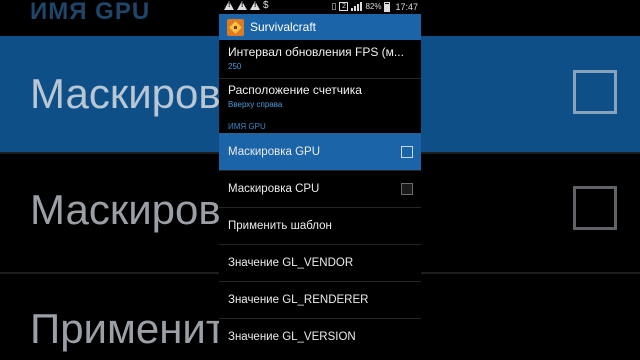 The width and height of the screenshot is (640, 360). I want to click on pref-fps-interval: Интервал обновления FPS (м... 250, so click(320, 58).